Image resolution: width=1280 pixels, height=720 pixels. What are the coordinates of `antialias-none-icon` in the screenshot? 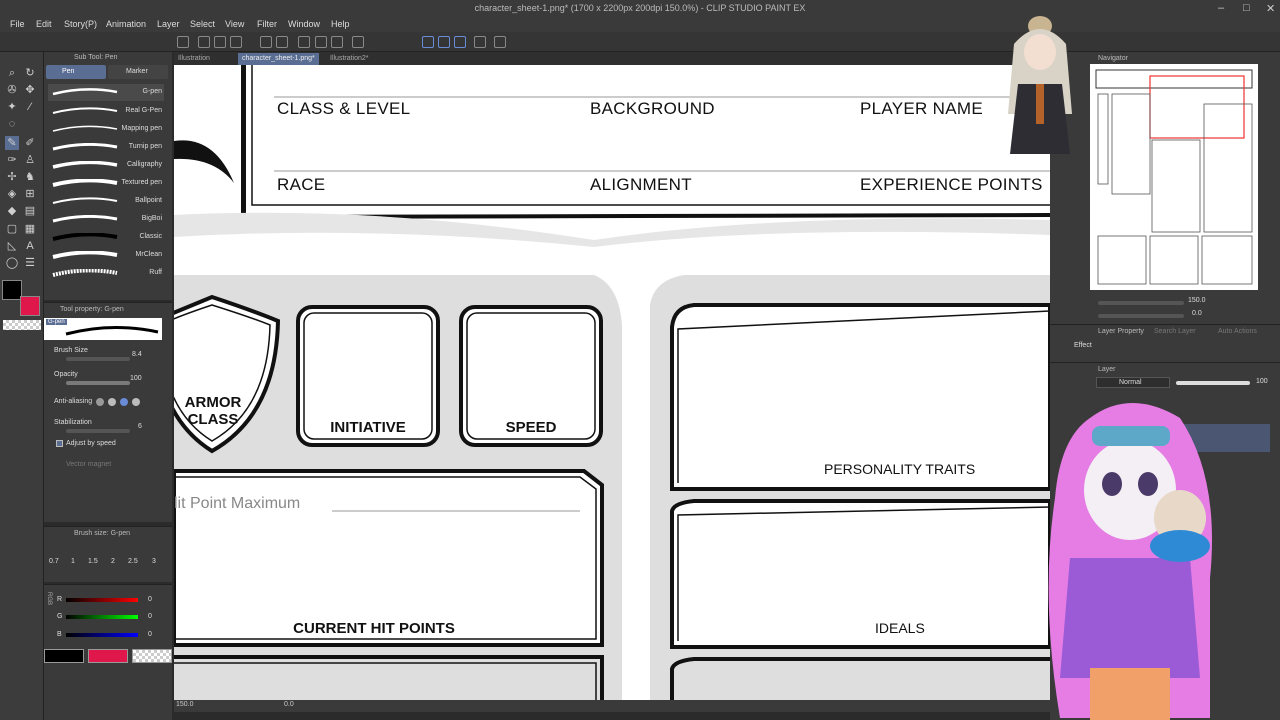 It's located at (100, 402).